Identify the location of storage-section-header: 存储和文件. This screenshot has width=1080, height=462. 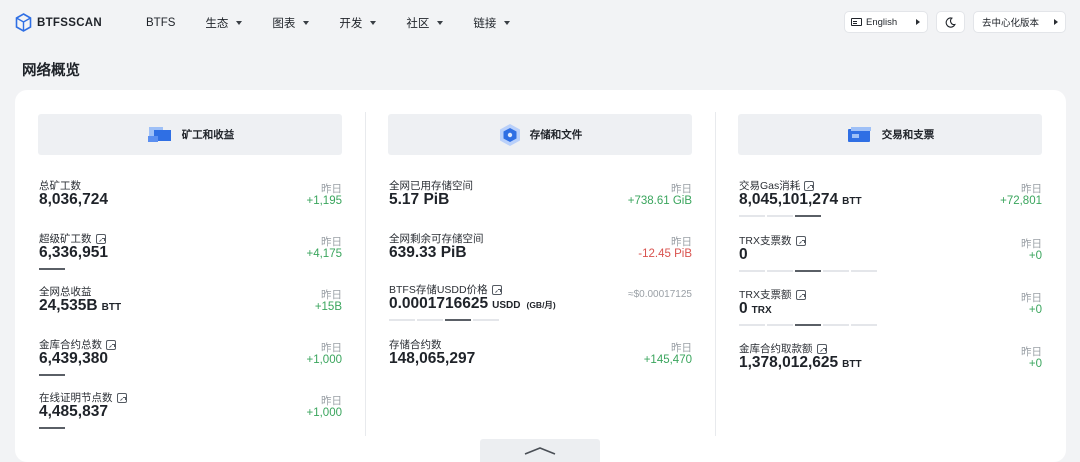
(540, 134).